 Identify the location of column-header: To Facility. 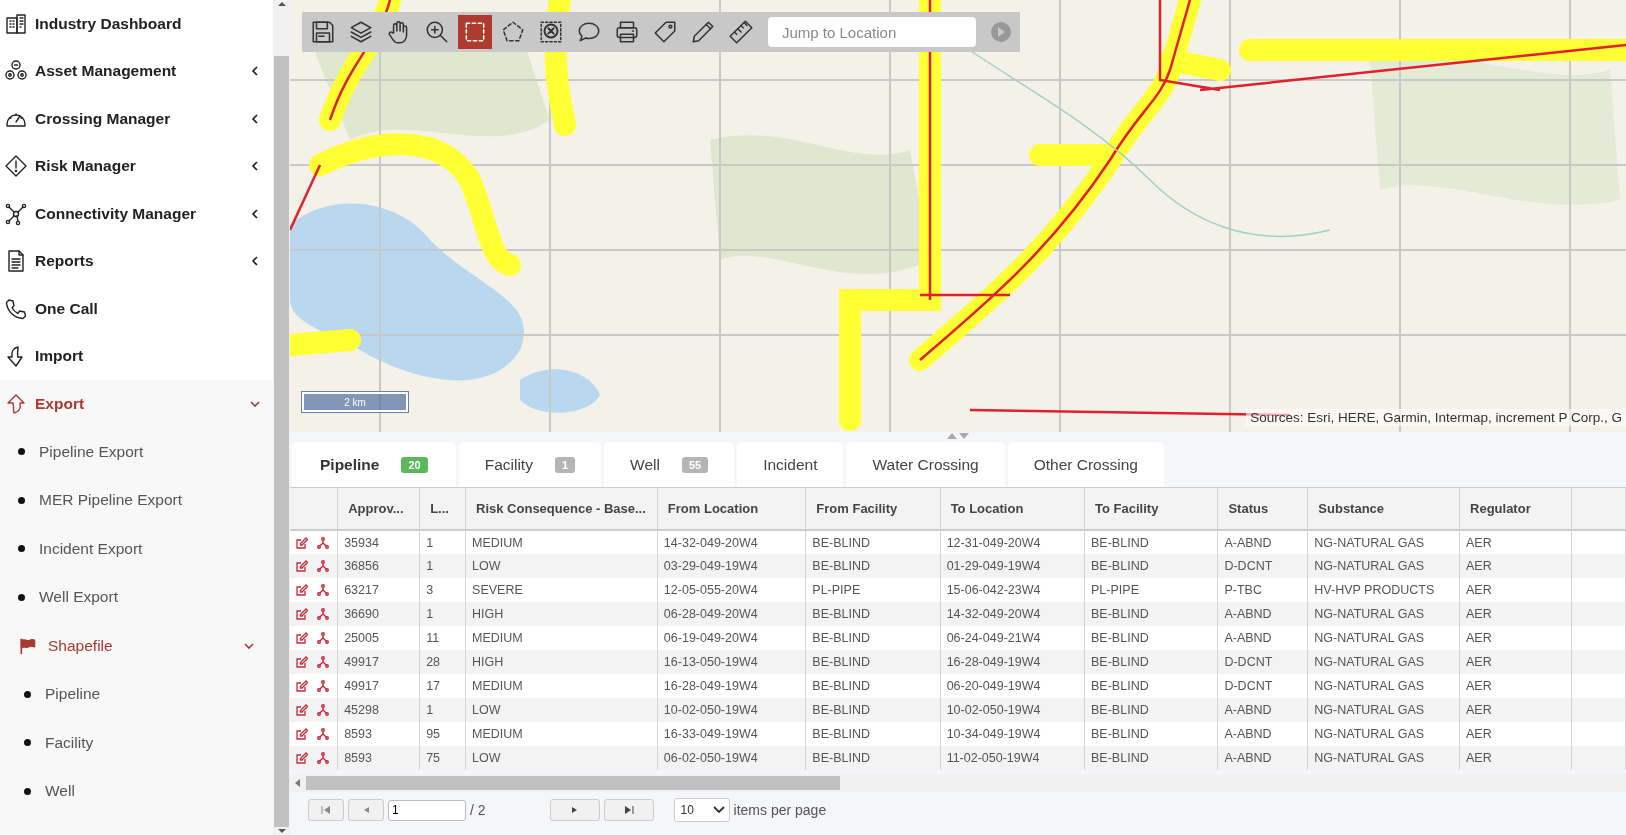
(1151, 509).